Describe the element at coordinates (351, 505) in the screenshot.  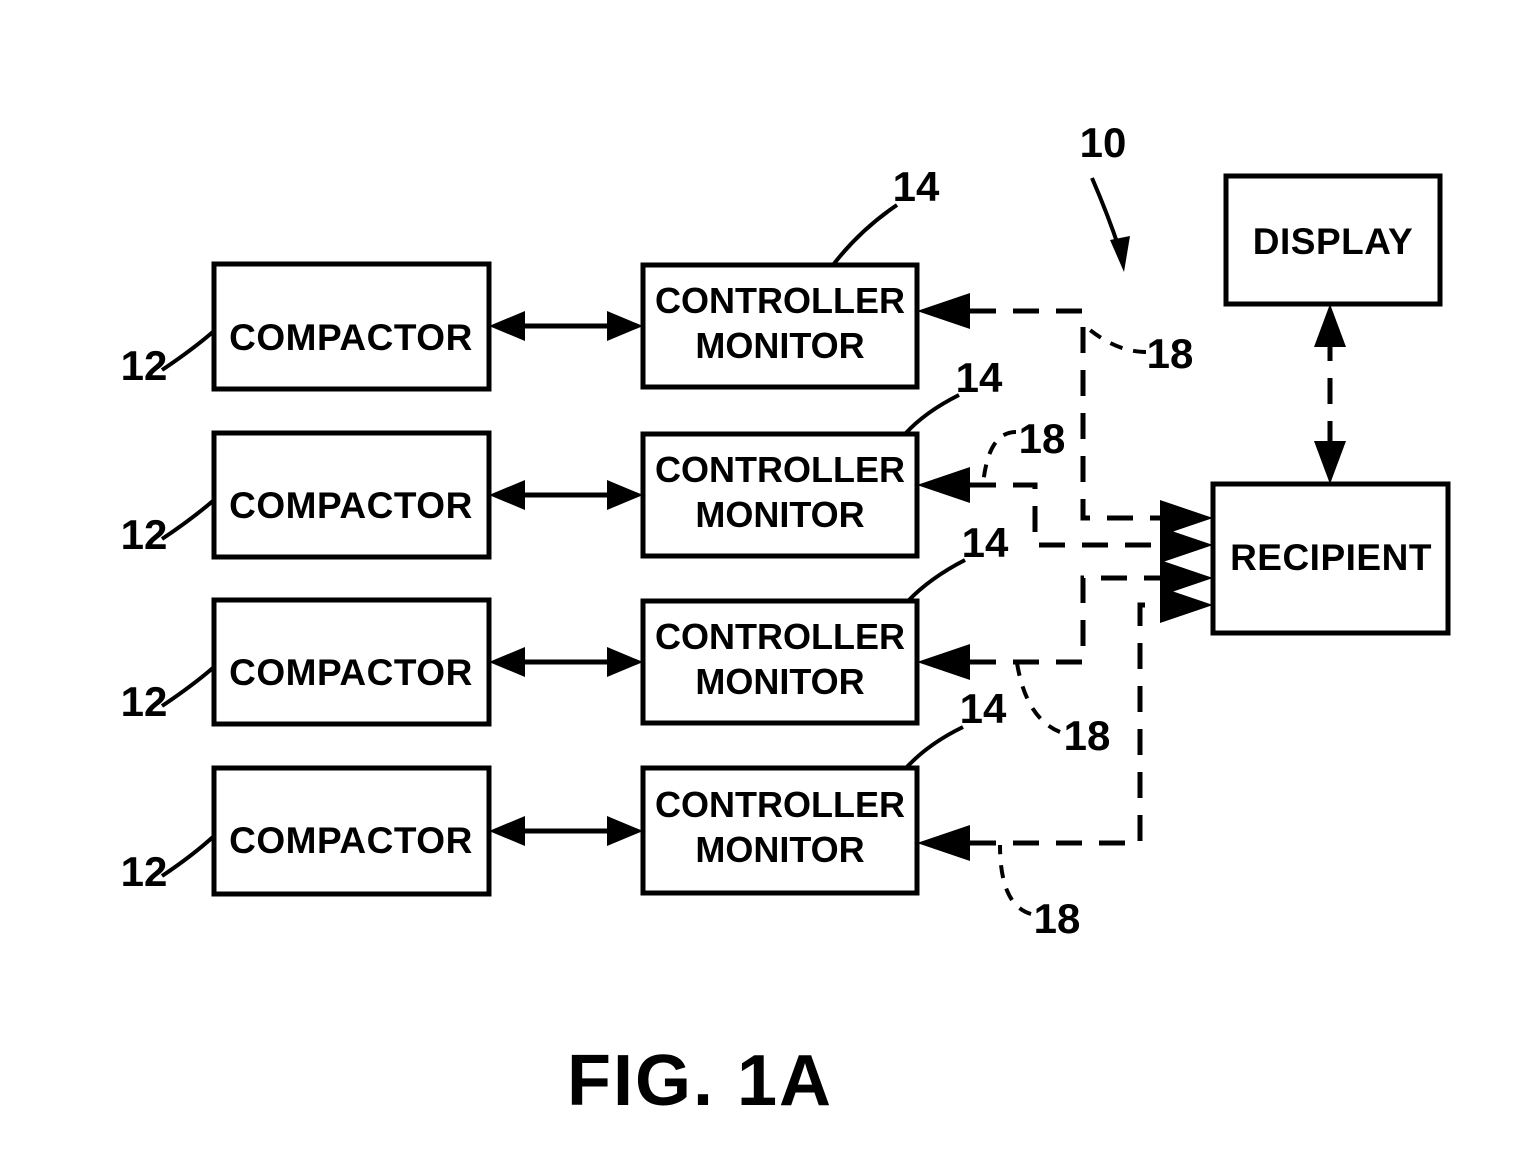
I see `compactor-label-2: COMPACTOR` at that location.